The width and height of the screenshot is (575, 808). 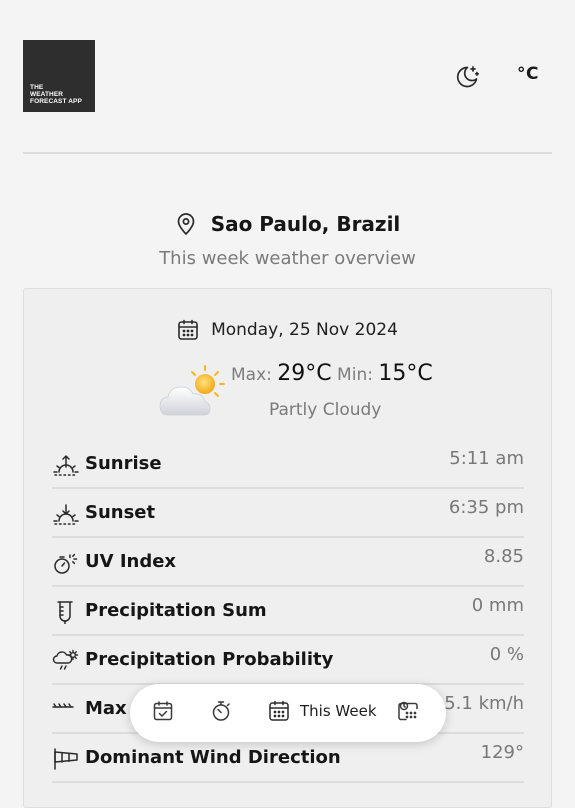 I want to click on weather-condition: Partly Cloudy, so click(x=325, y=410).